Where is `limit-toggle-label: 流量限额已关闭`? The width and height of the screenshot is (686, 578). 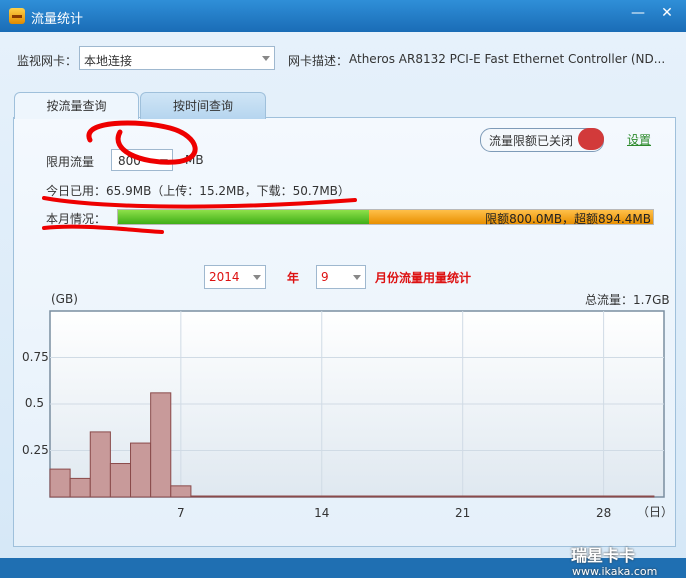
limit-toggle-label: 流量限额已关闭 is located at coordinates (531, 141).